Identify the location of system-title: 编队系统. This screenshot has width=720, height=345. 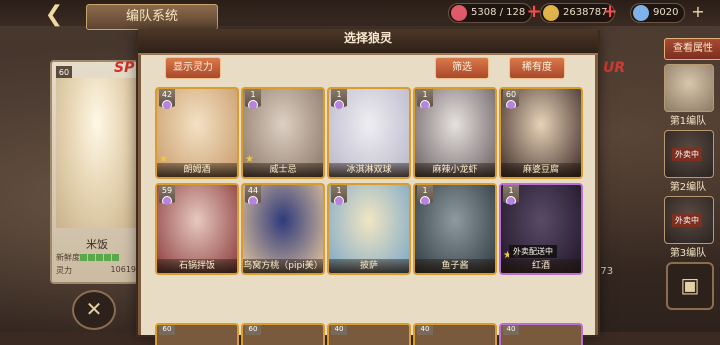
(152, 17).